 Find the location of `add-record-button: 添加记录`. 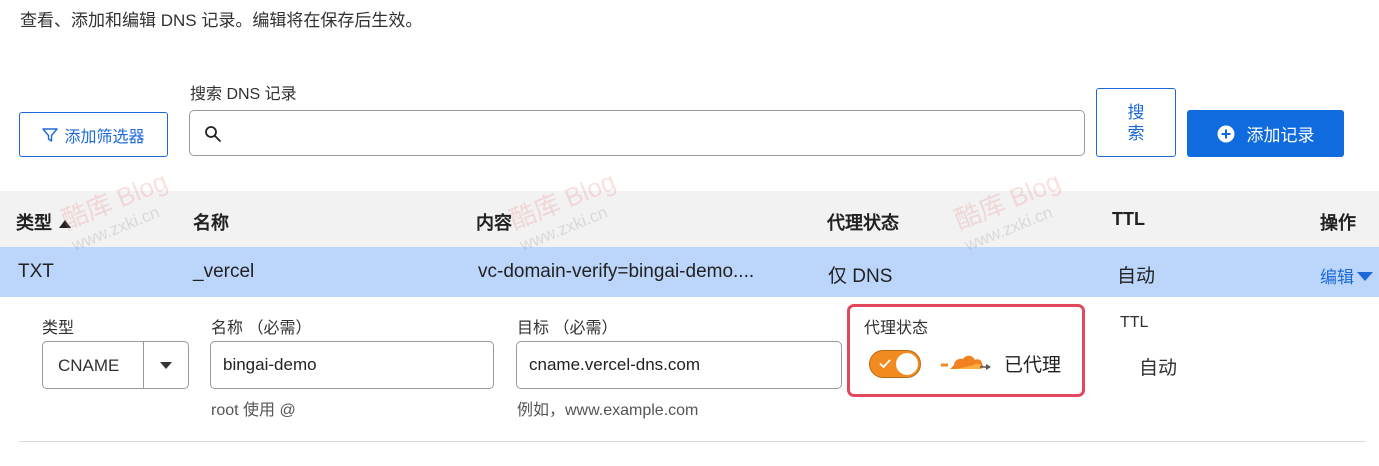

add-record-button: 添加记录 is located at coordinates (1265, 133).